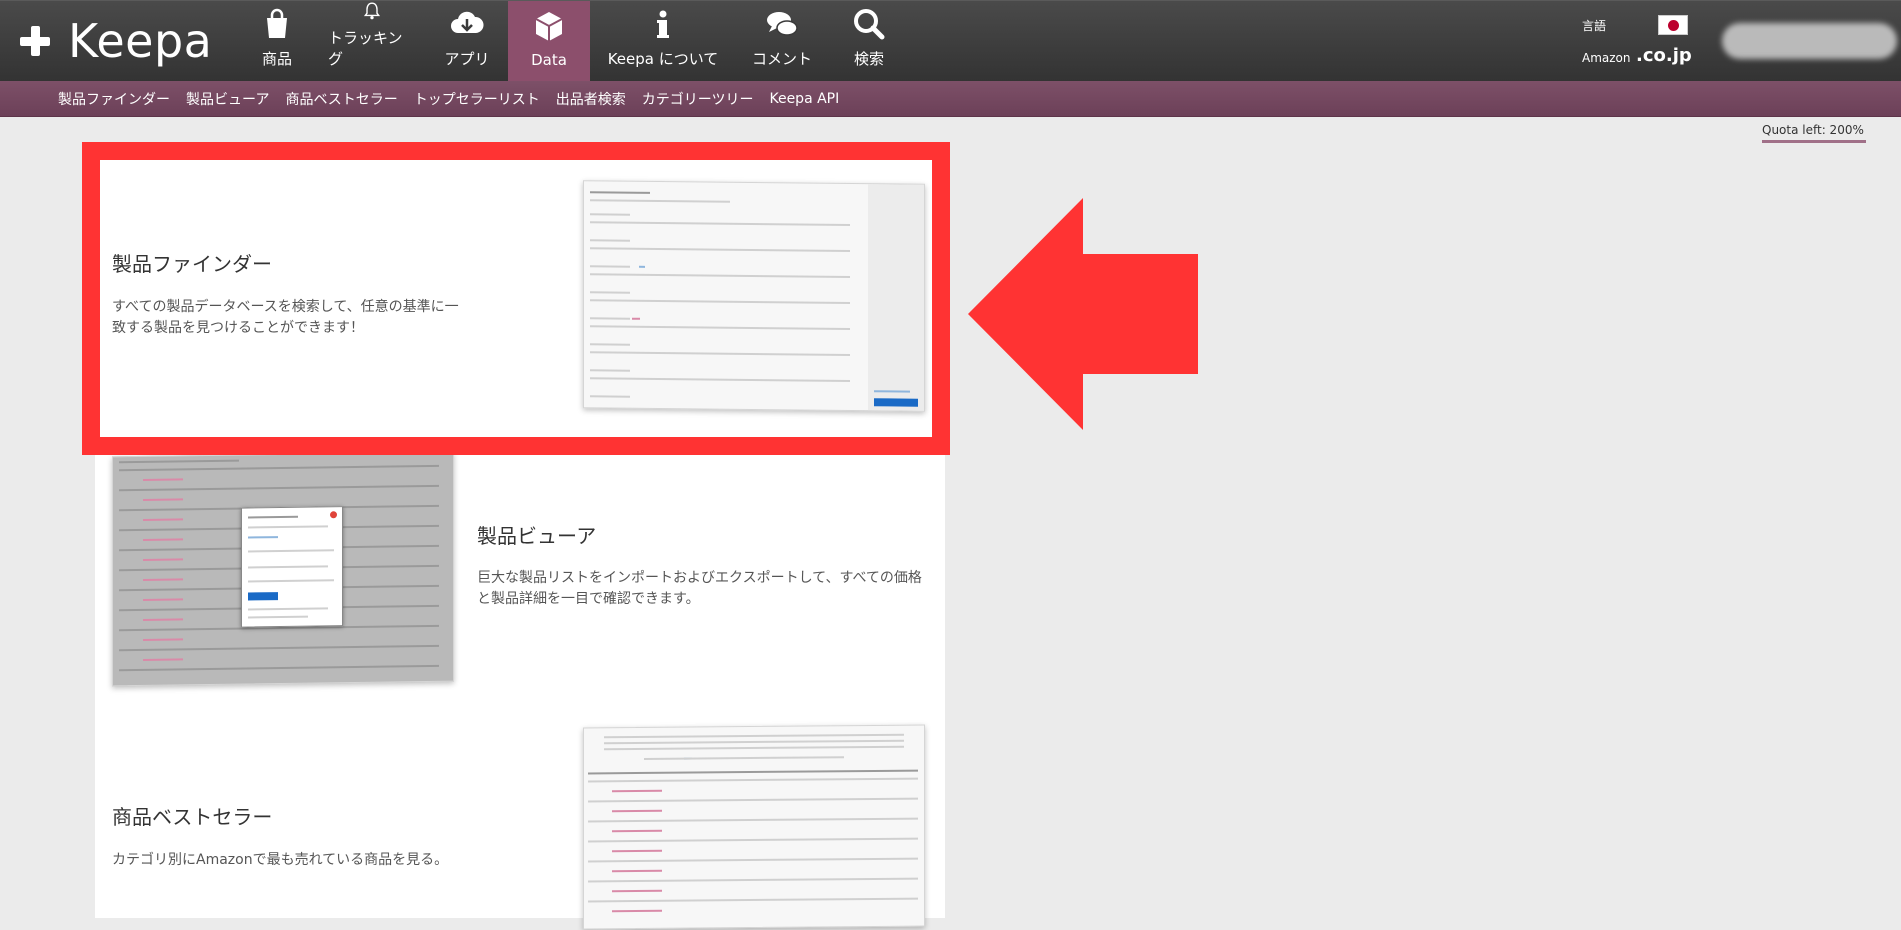 The height and width of the screenshot is (930, 1901). What do you see at coordinates (663, 24) in the screenshot?
I see `info-icon` at bounding box center [663, 24].